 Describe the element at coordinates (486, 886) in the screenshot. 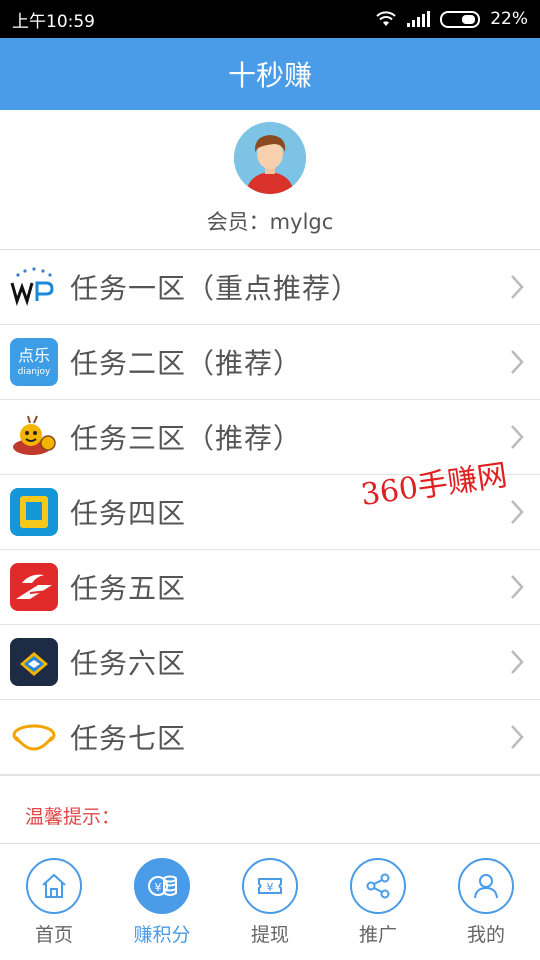

I see `user-icon` at that location.